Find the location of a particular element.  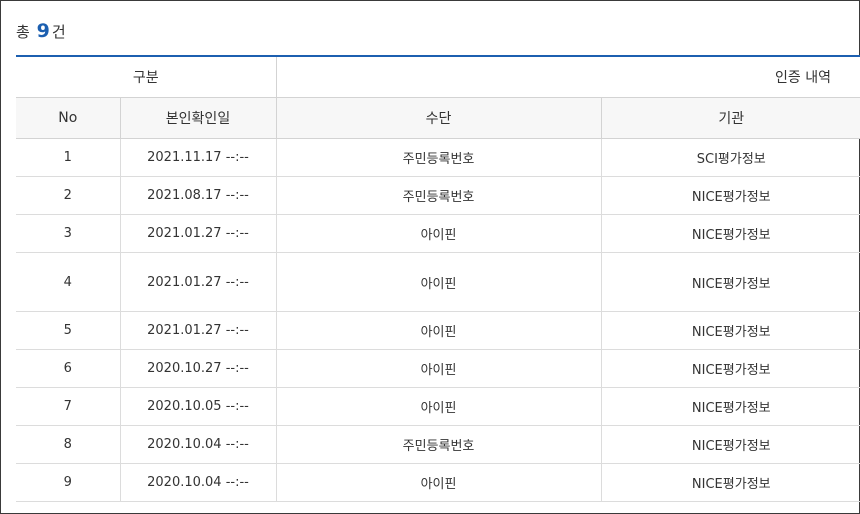

column-header-method: 수단 is located at coordinates (439, 118).